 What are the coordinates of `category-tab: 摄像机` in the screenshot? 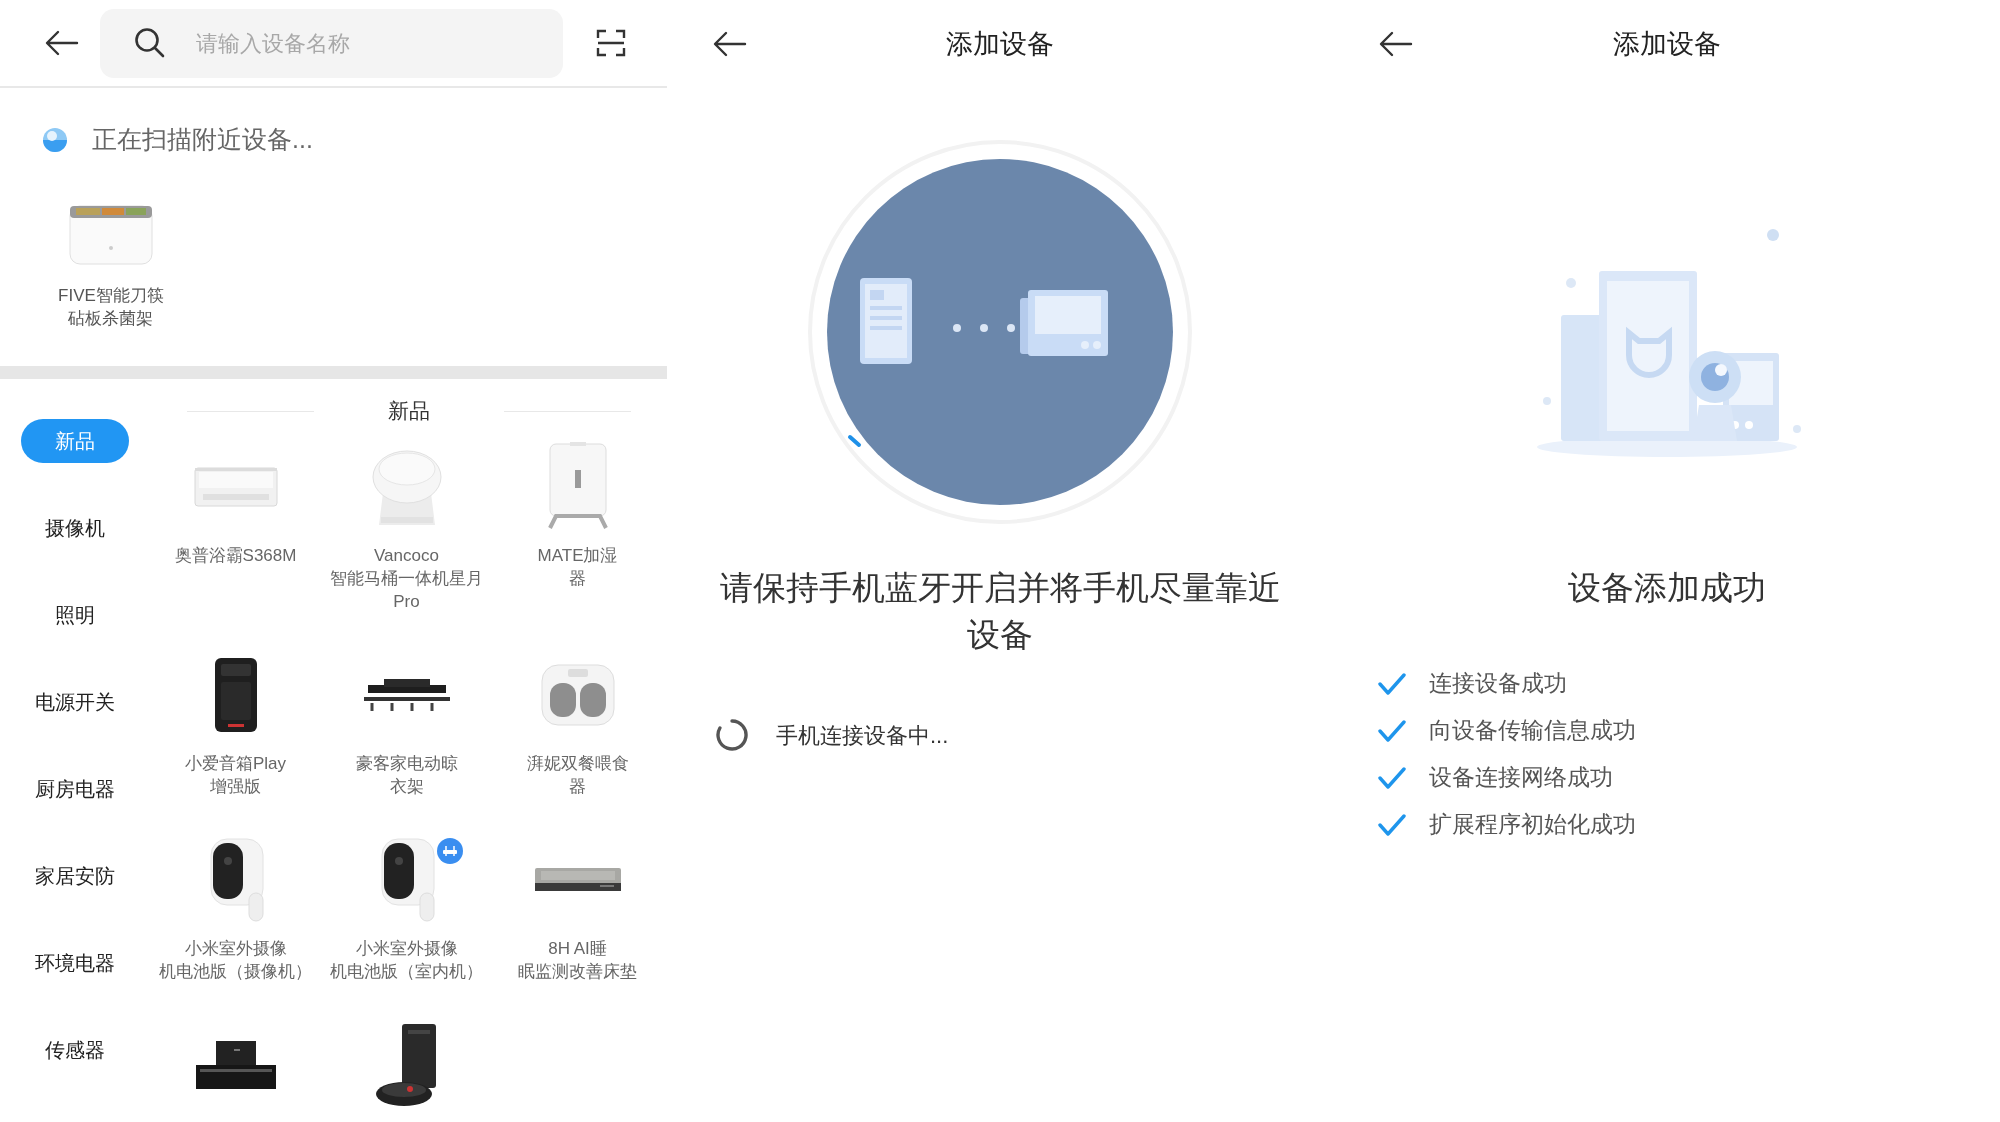 It's located at (75, 527).